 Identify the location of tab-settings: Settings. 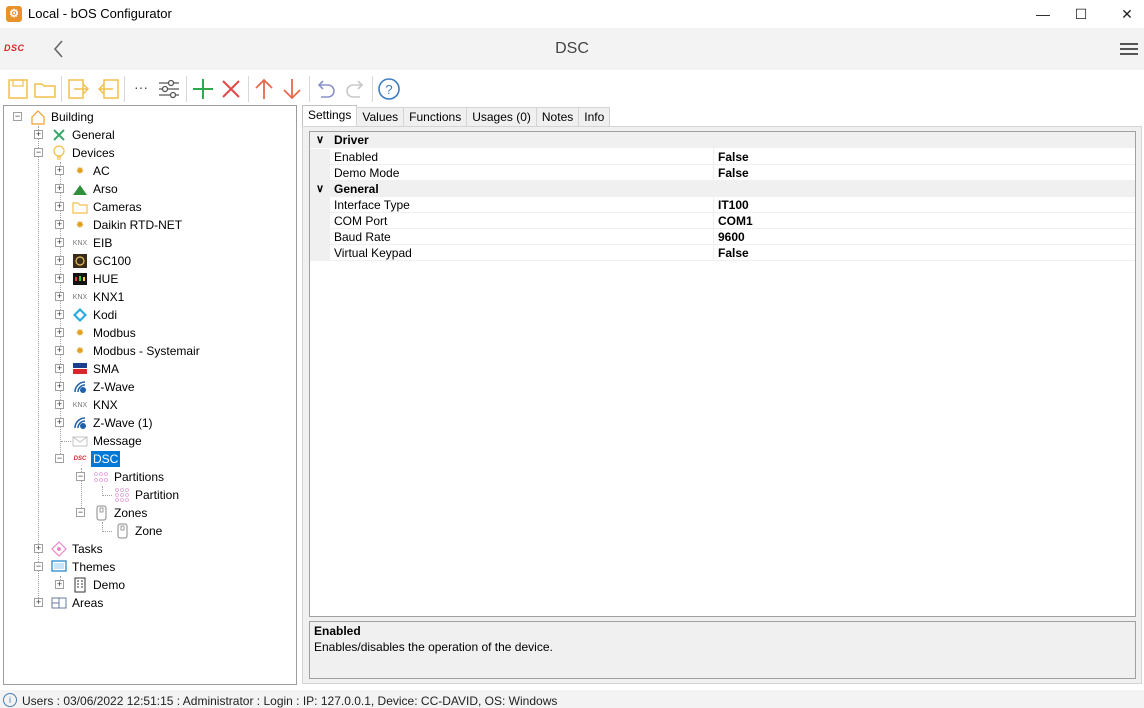
(330, 115).